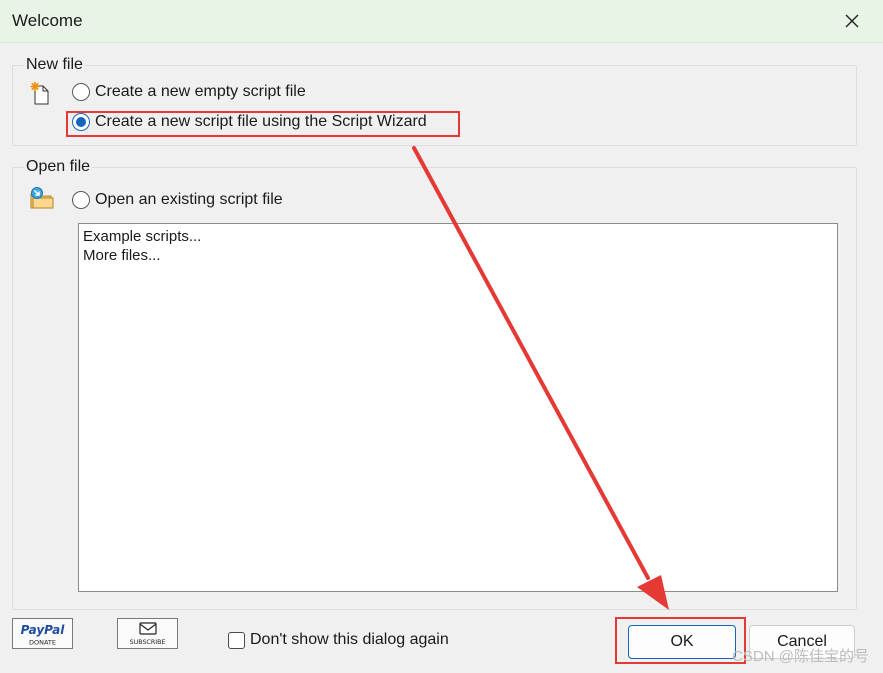 The height and width of the screenshot is (673, 883). What do you see at coordinates (800, 656) in the screenshot?
I see `watermark-text: CSDN @陈佳宝的号` at bounding box center [800, 656].